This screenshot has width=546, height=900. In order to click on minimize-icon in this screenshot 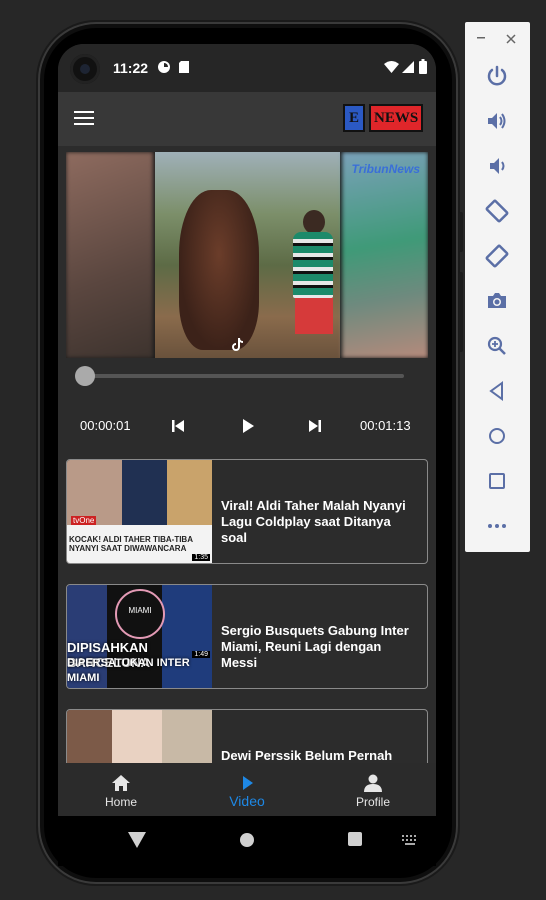, I will do `click(482, 38)`.